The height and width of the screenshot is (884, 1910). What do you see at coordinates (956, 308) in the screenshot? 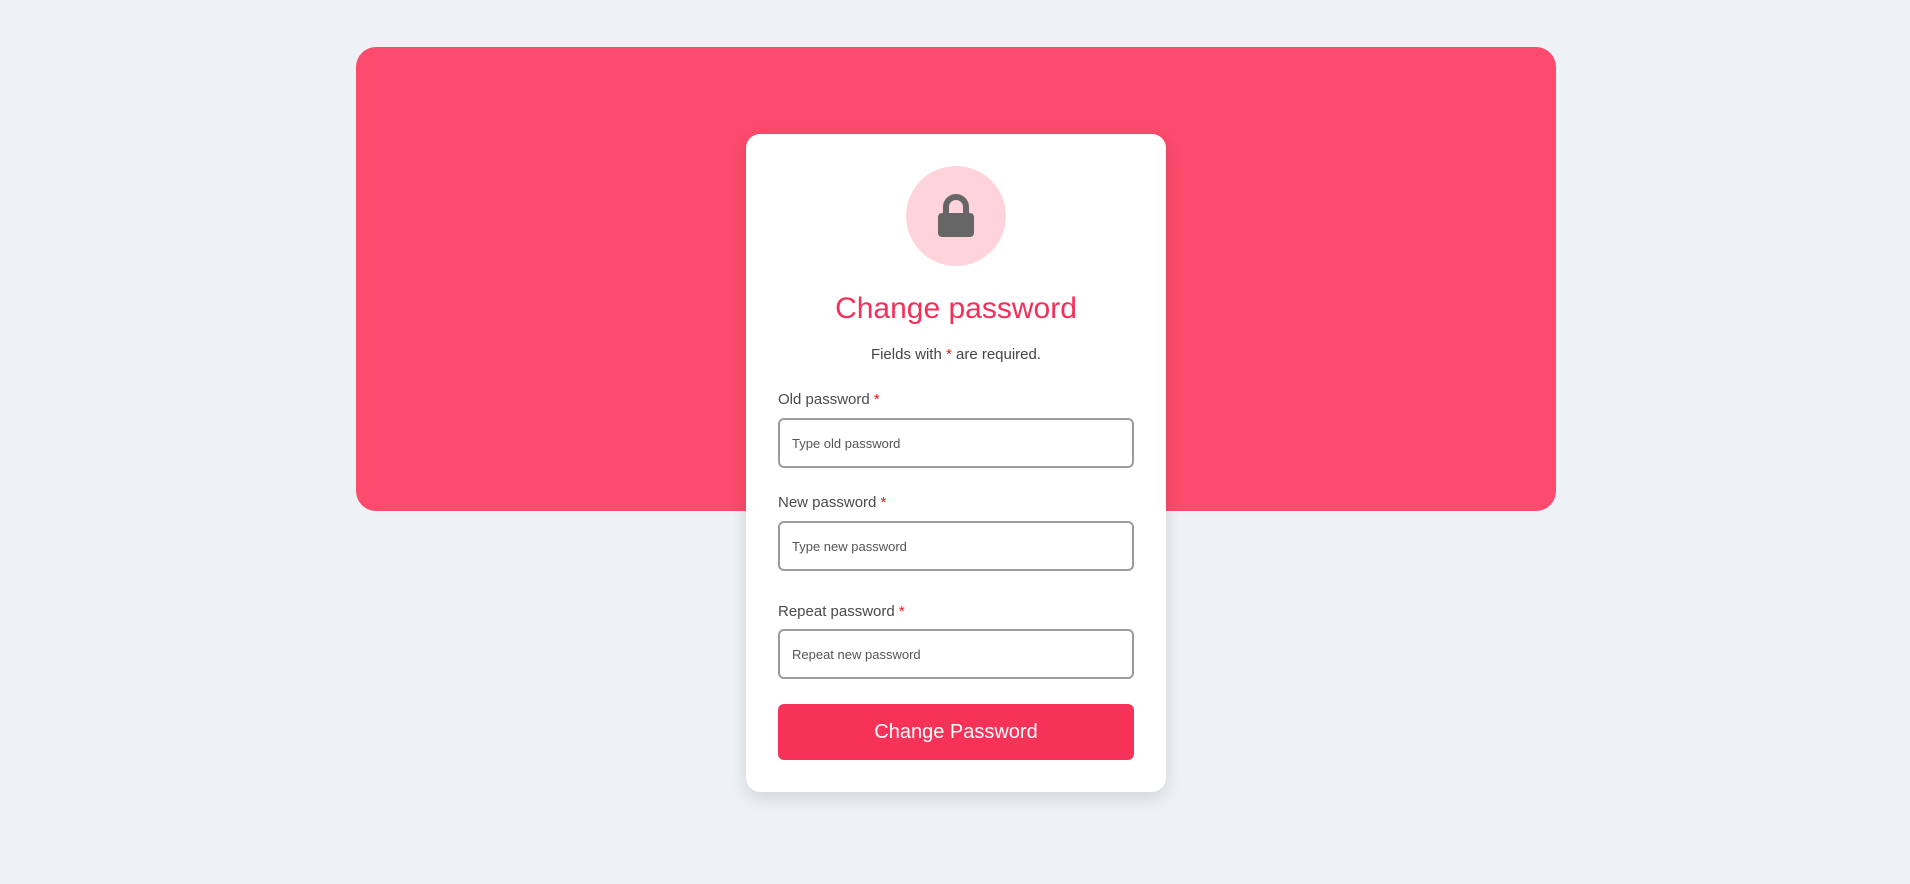
I see `page-title: Change password` at bounding box center [956, 308].